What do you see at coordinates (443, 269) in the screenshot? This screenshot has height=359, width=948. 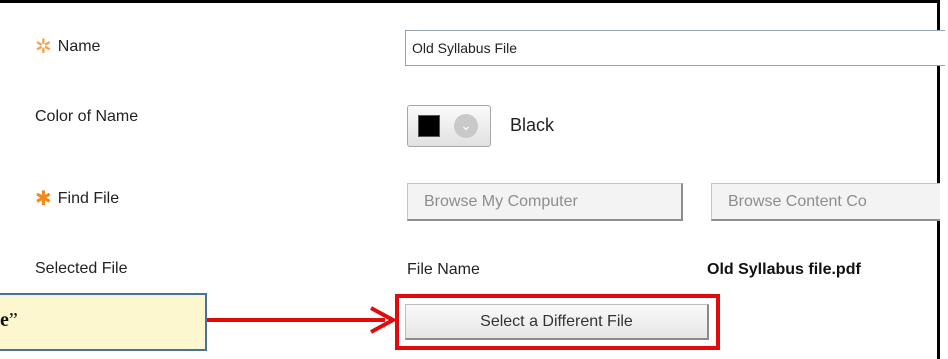 I see `file-name-label: File Name` at bounding box center [443, 269].